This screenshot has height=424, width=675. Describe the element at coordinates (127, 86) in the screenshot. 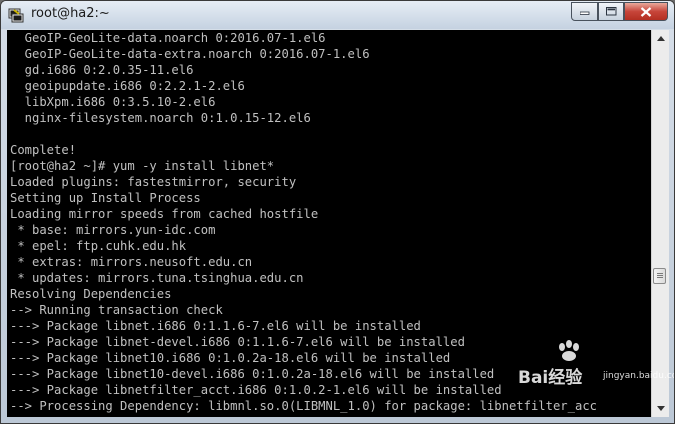

I see `terminal-line: geoipupdate.i686 0:2.2.1-2.el6` at that location.